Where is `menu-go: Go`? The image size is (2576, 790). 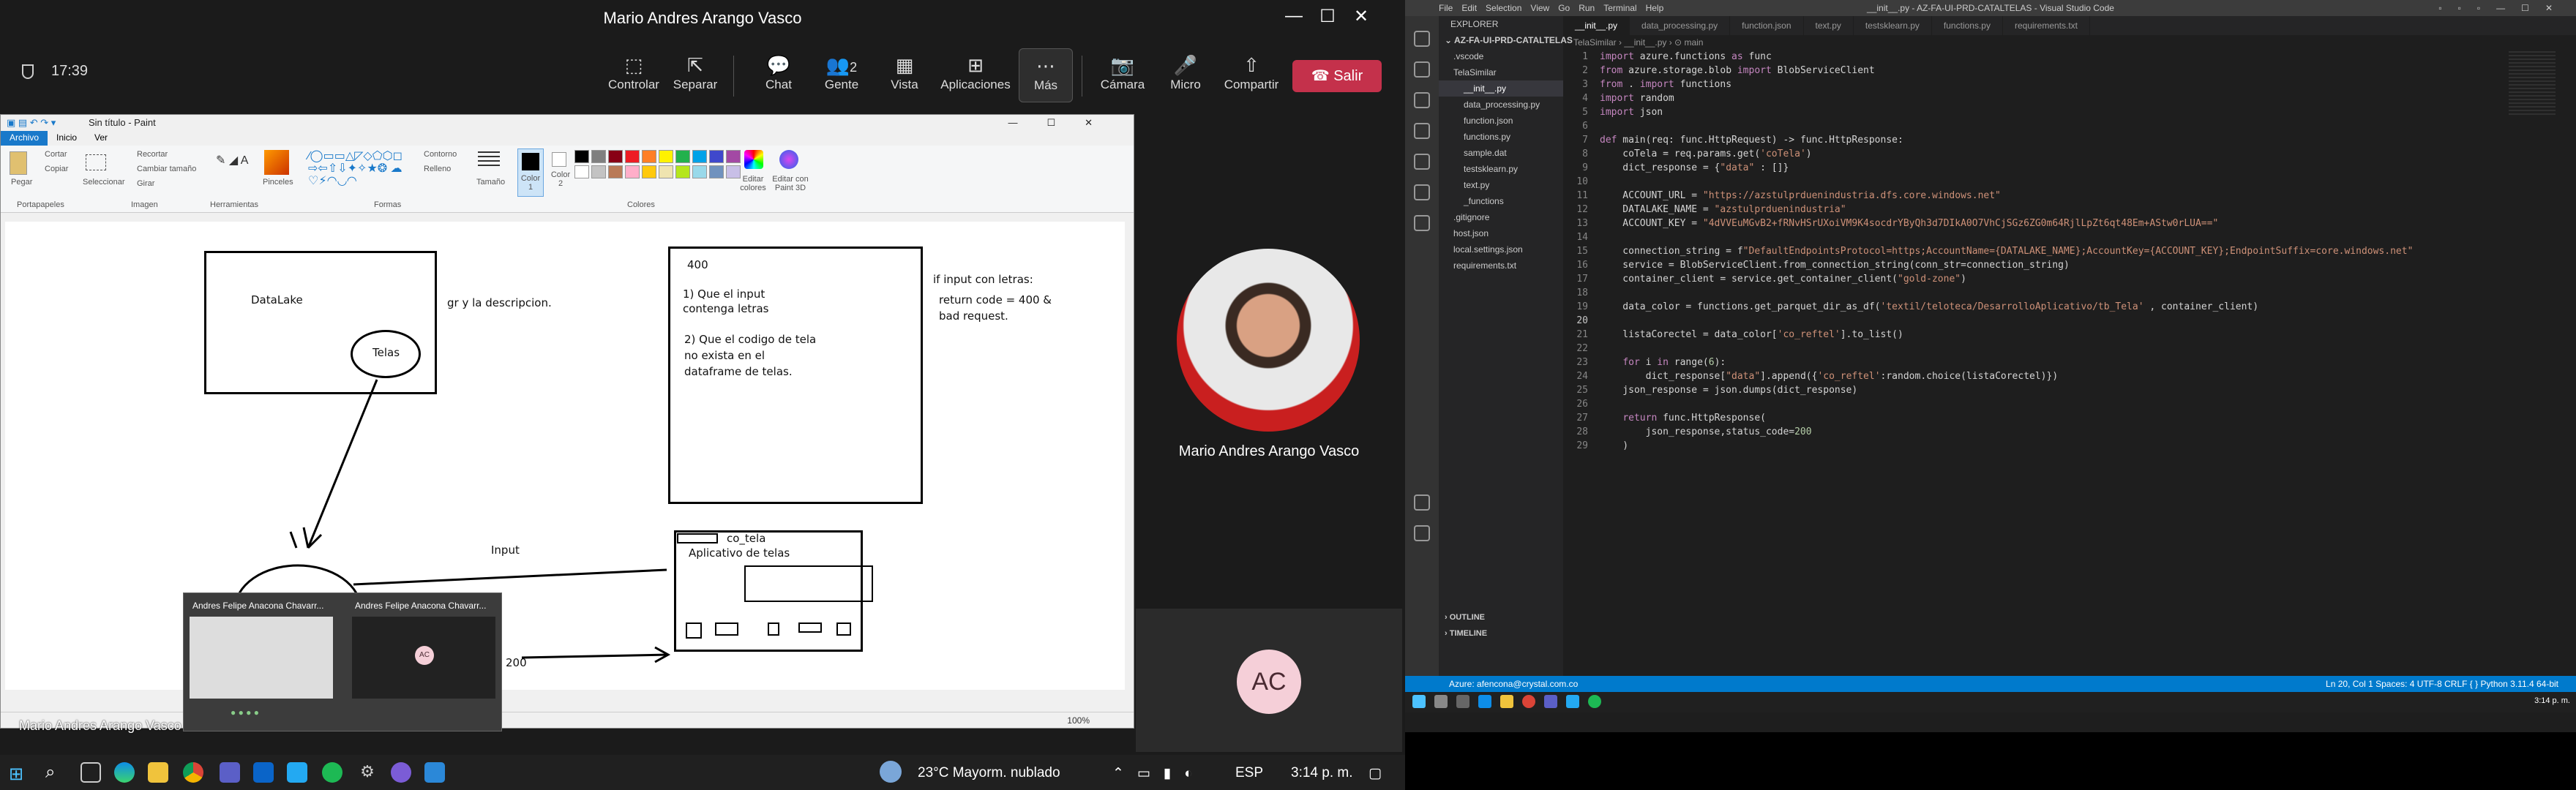
menu-go: Go is located at coordinates (1564, 8).